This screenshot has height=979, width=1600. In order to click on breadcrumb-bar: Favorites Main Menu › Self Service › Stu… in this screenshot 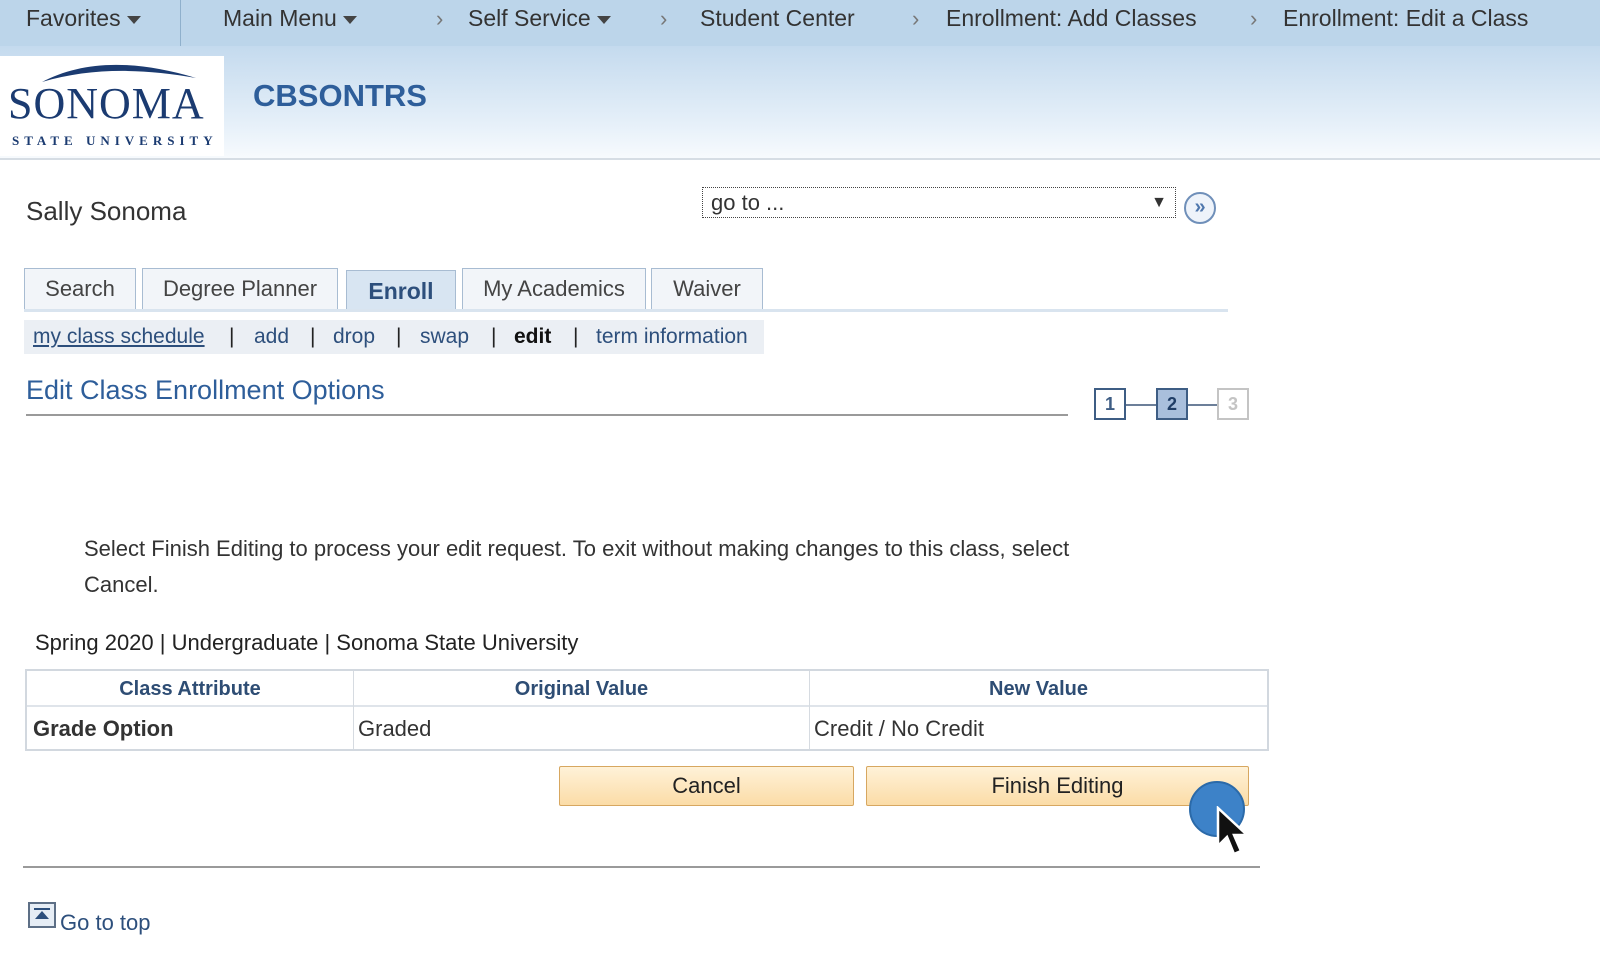, I will do `click(800, 23)`.